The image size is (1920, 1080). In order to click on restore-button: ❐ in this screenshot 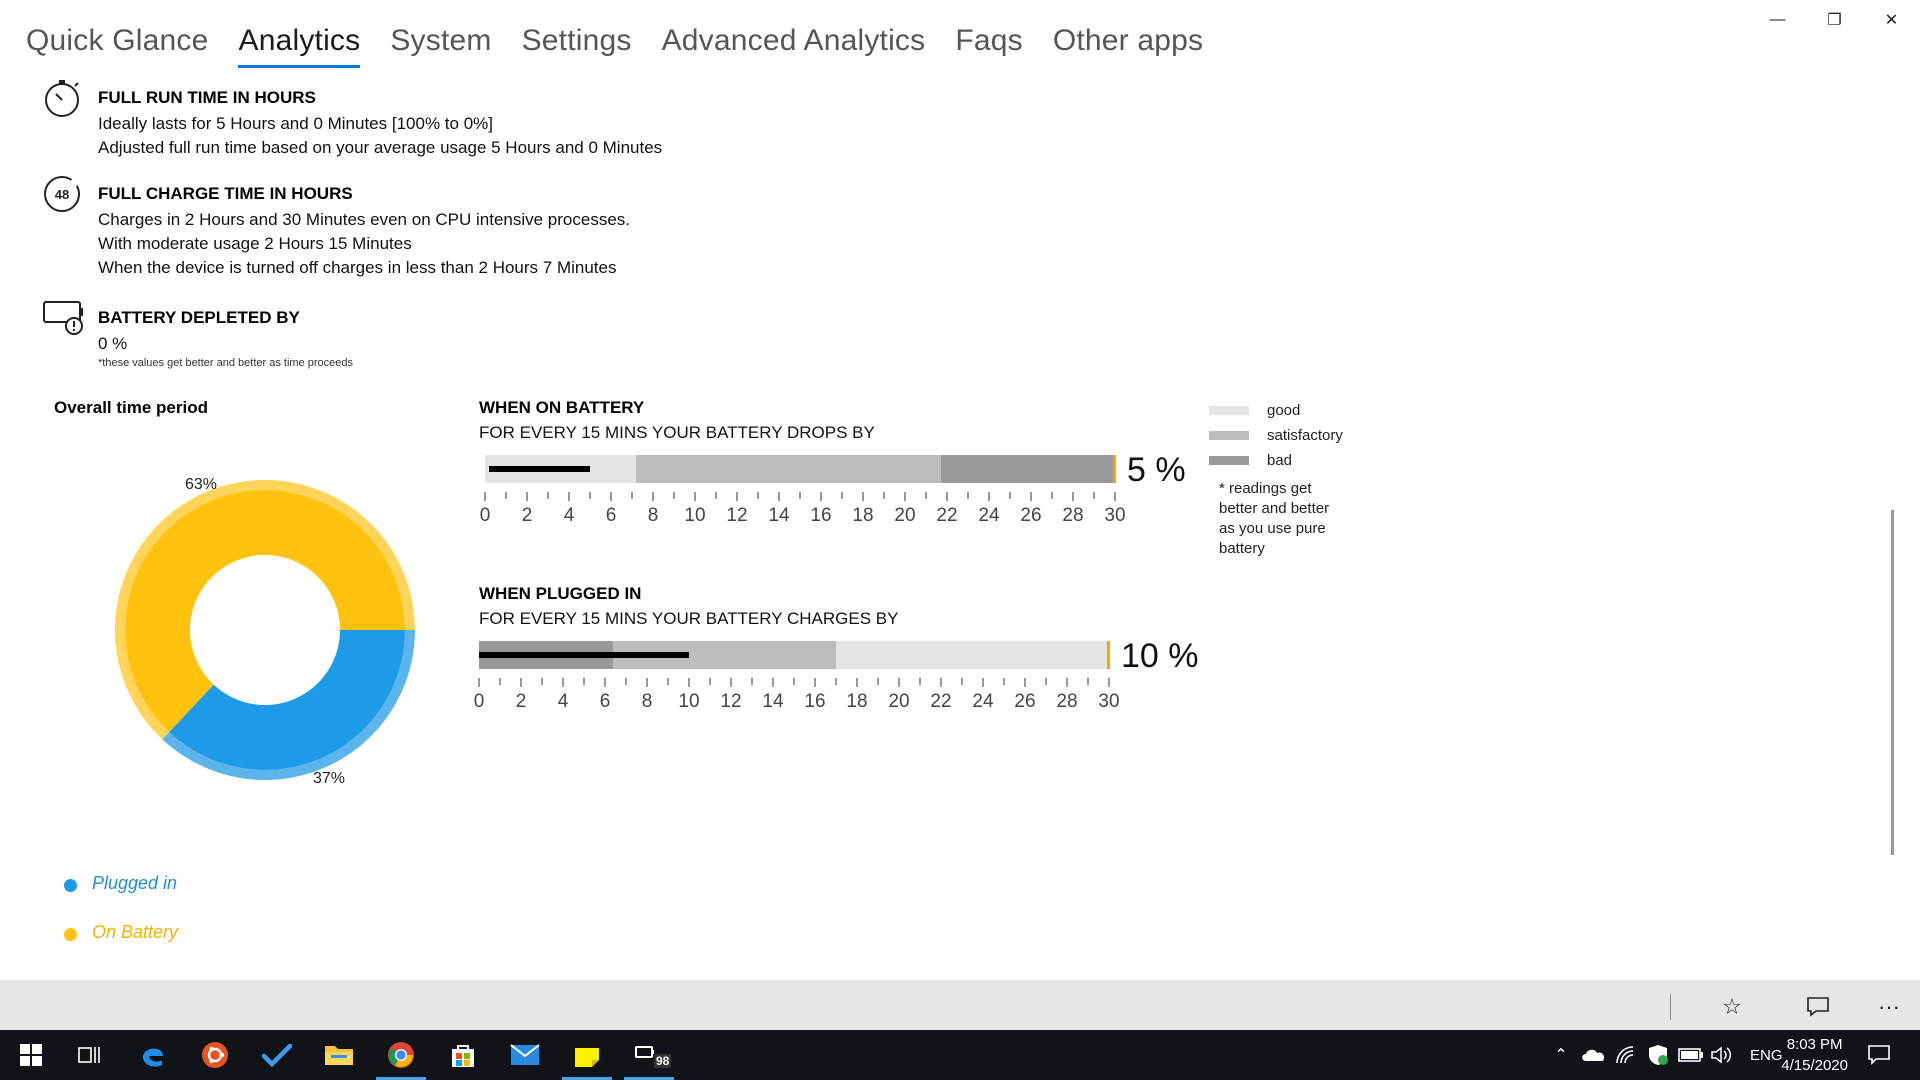, I will do `click(1834, 20)`.